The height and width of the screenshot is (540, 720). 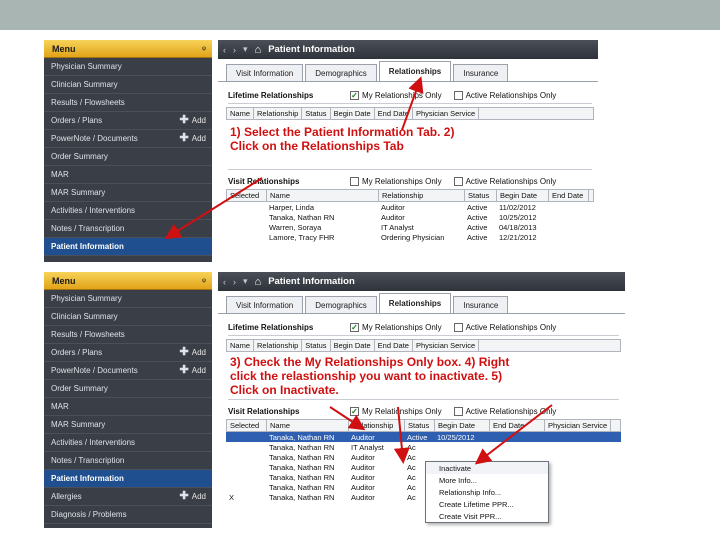 I want to click on menu-item-allergies: Allergies ✚ Add, so click(x=128, y=497).